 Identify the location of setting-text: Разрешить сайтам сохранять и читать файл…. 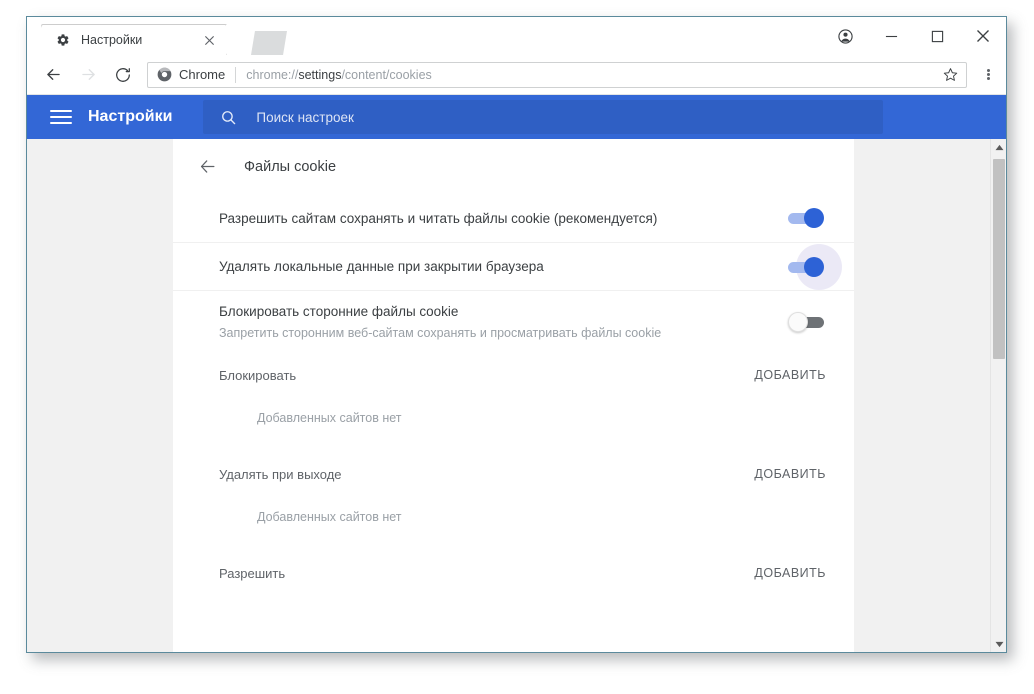
(493, 218).